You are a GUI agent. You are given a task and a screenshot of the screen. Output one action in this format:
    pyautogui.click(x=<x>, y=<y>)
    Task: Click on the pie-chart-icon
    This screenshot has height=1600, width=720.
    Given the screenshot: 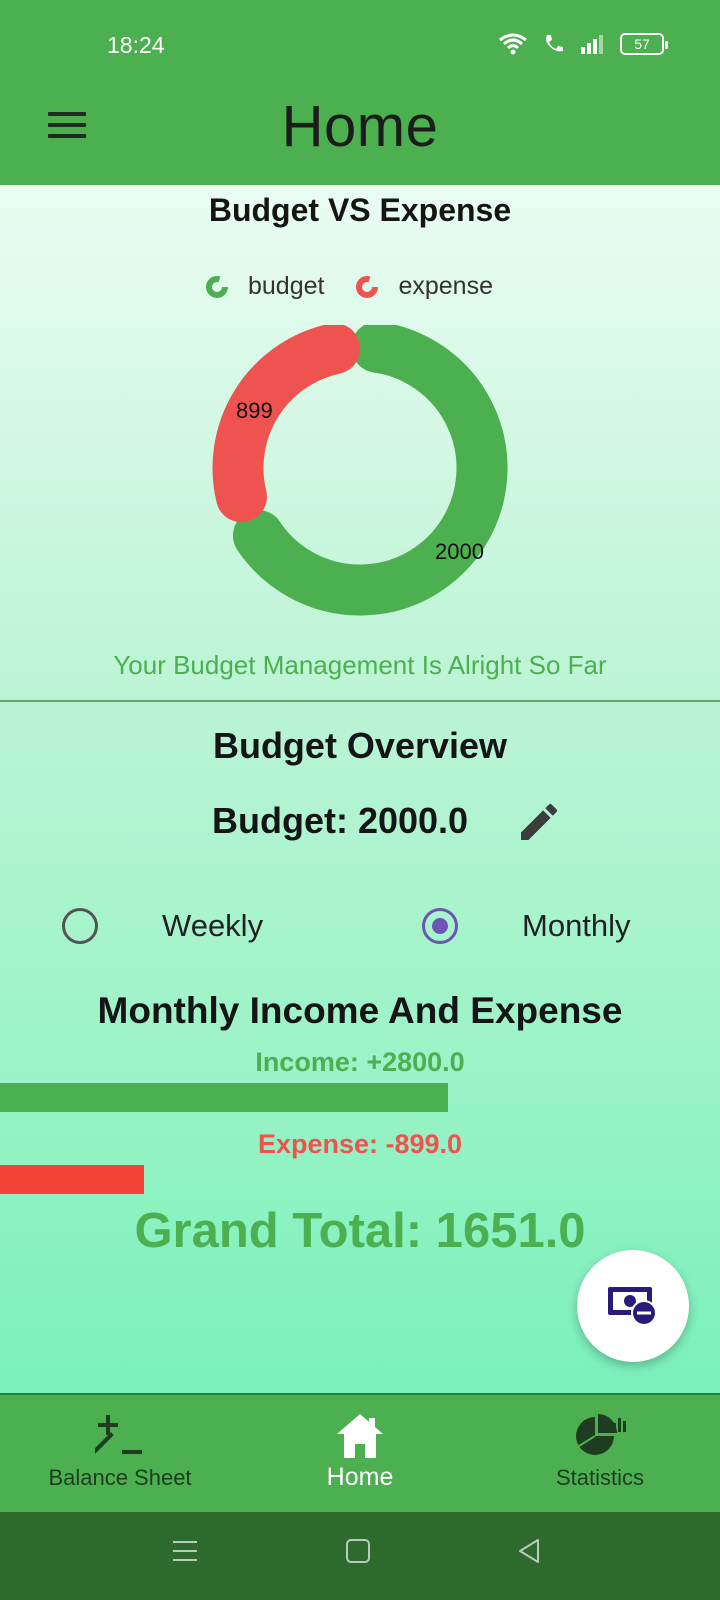 What is the action you would take?
    pyautogui.click(x=601, y=1434)
    